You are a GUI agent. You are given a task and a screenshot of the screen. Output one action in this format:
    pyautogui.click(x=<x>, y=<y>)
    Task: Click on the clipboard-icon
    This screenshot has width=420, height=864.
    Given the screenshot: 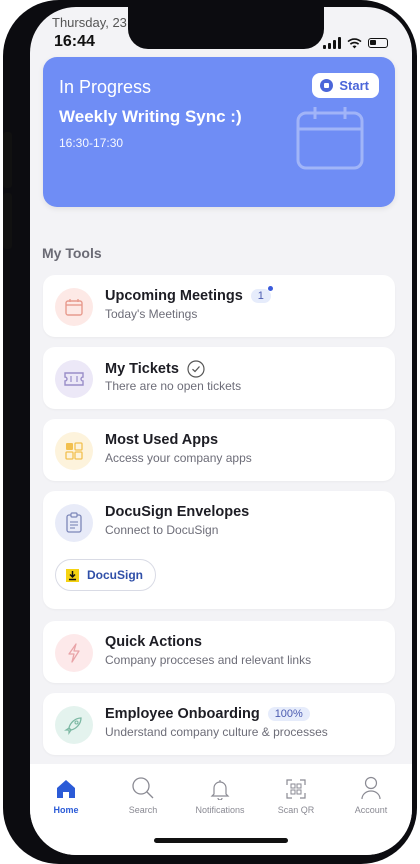 What is the action you would take?
    pyautogui.click(x=74, y=523)
    